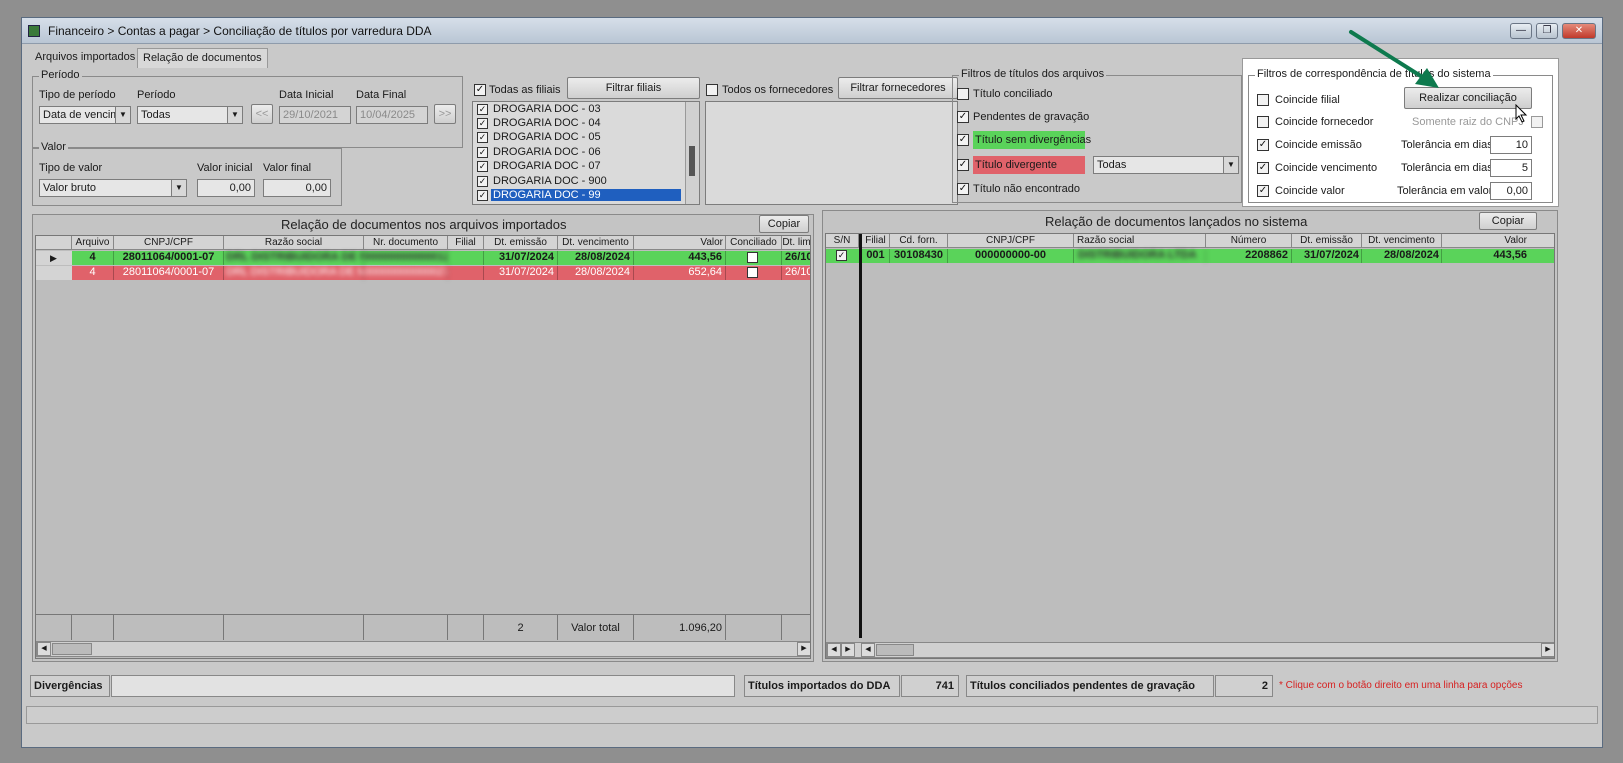 This screenshot has height=763, width=1623. Describe the element at coordinates (586, 195) in the screenshot. I see `filial-item-label: DROGARIA DOC - 99` at that location.